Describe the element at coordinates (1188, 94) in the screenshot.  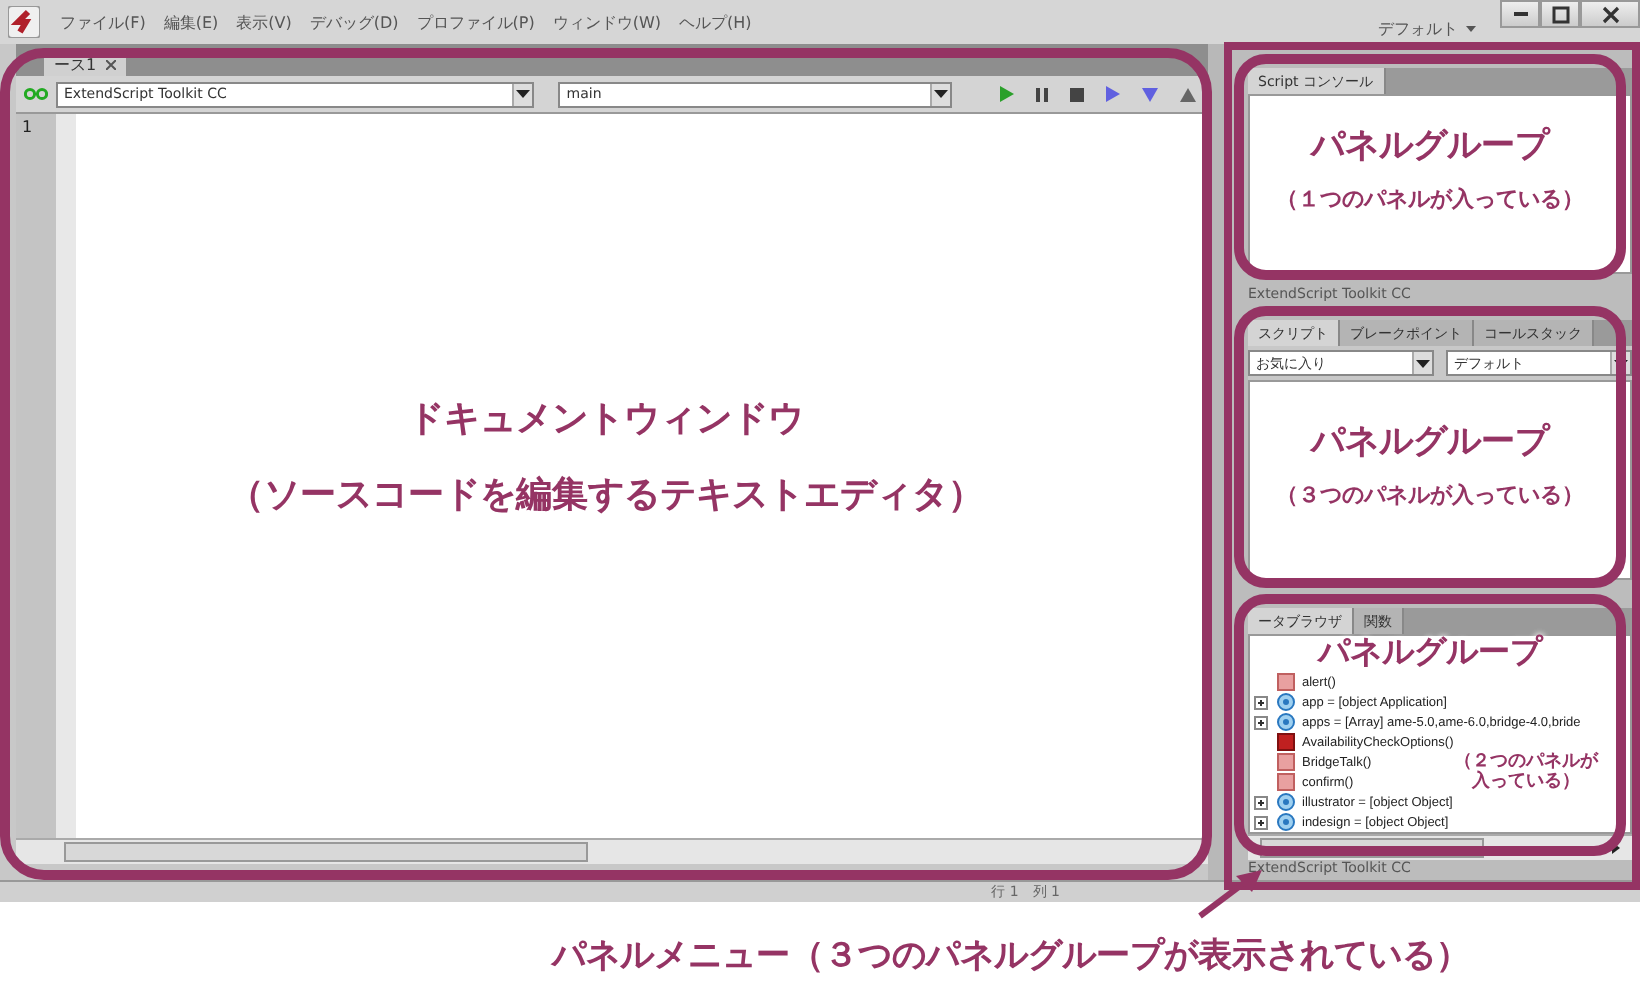
I see `step-out-icon` at that location.